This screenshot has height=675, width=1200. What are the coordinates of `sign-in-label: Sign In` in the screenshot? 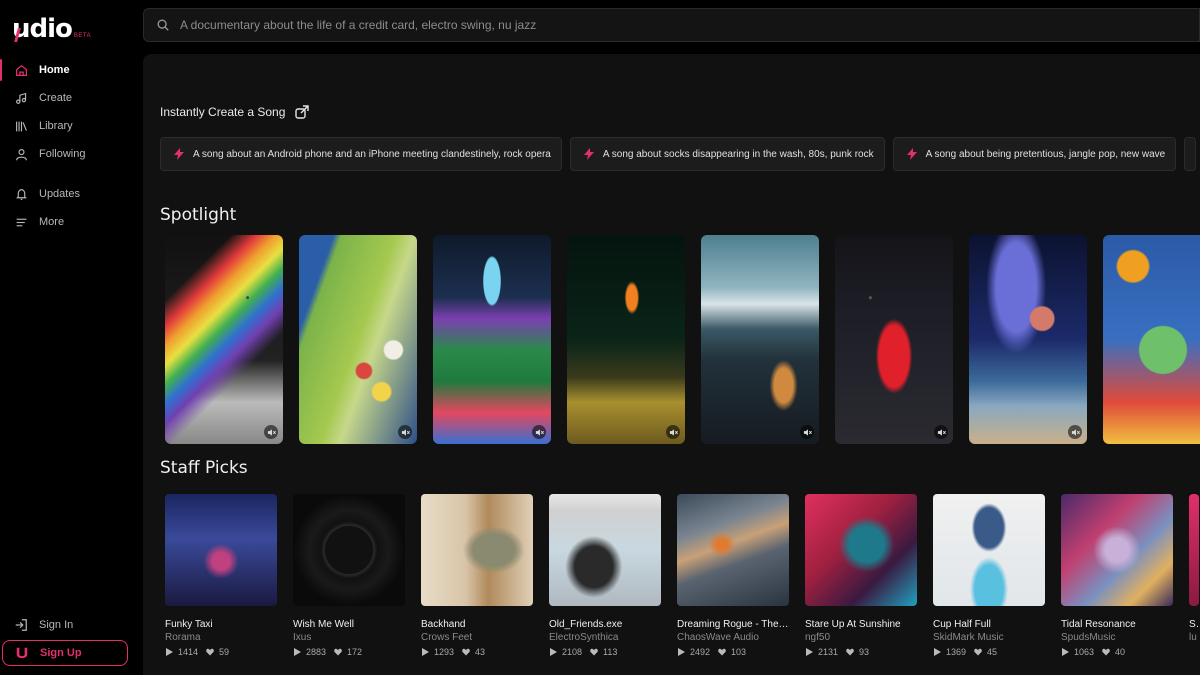 It's located at (56, 625).